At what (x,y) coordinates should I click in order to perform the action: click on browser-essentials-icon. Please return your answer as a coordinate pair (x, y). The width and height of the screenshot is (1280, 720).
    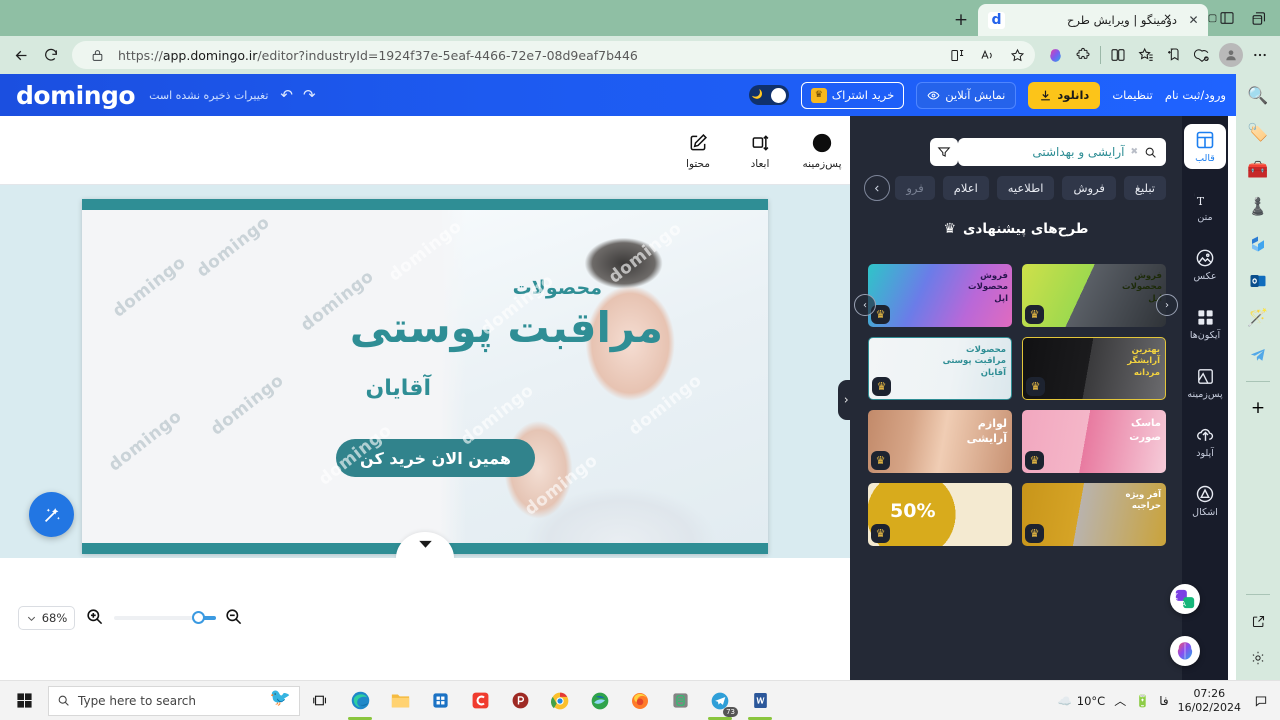
    Looking at the image, I should click on (1118, 55).